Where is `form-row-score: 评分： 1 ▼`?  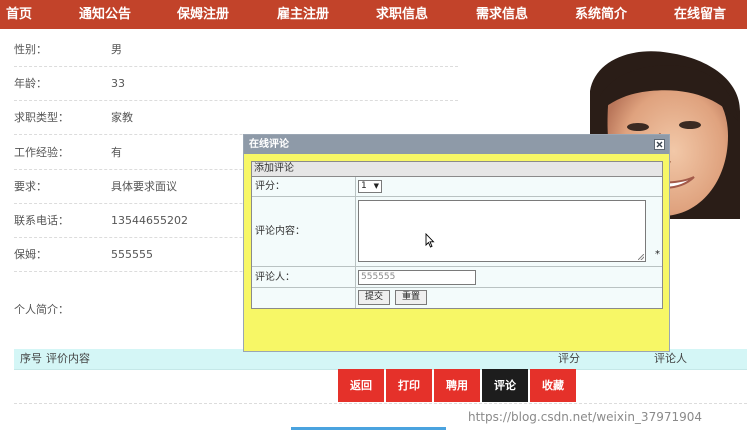 form-row-score: 评分： 1 ▼ is located at coordinates (457, 187).